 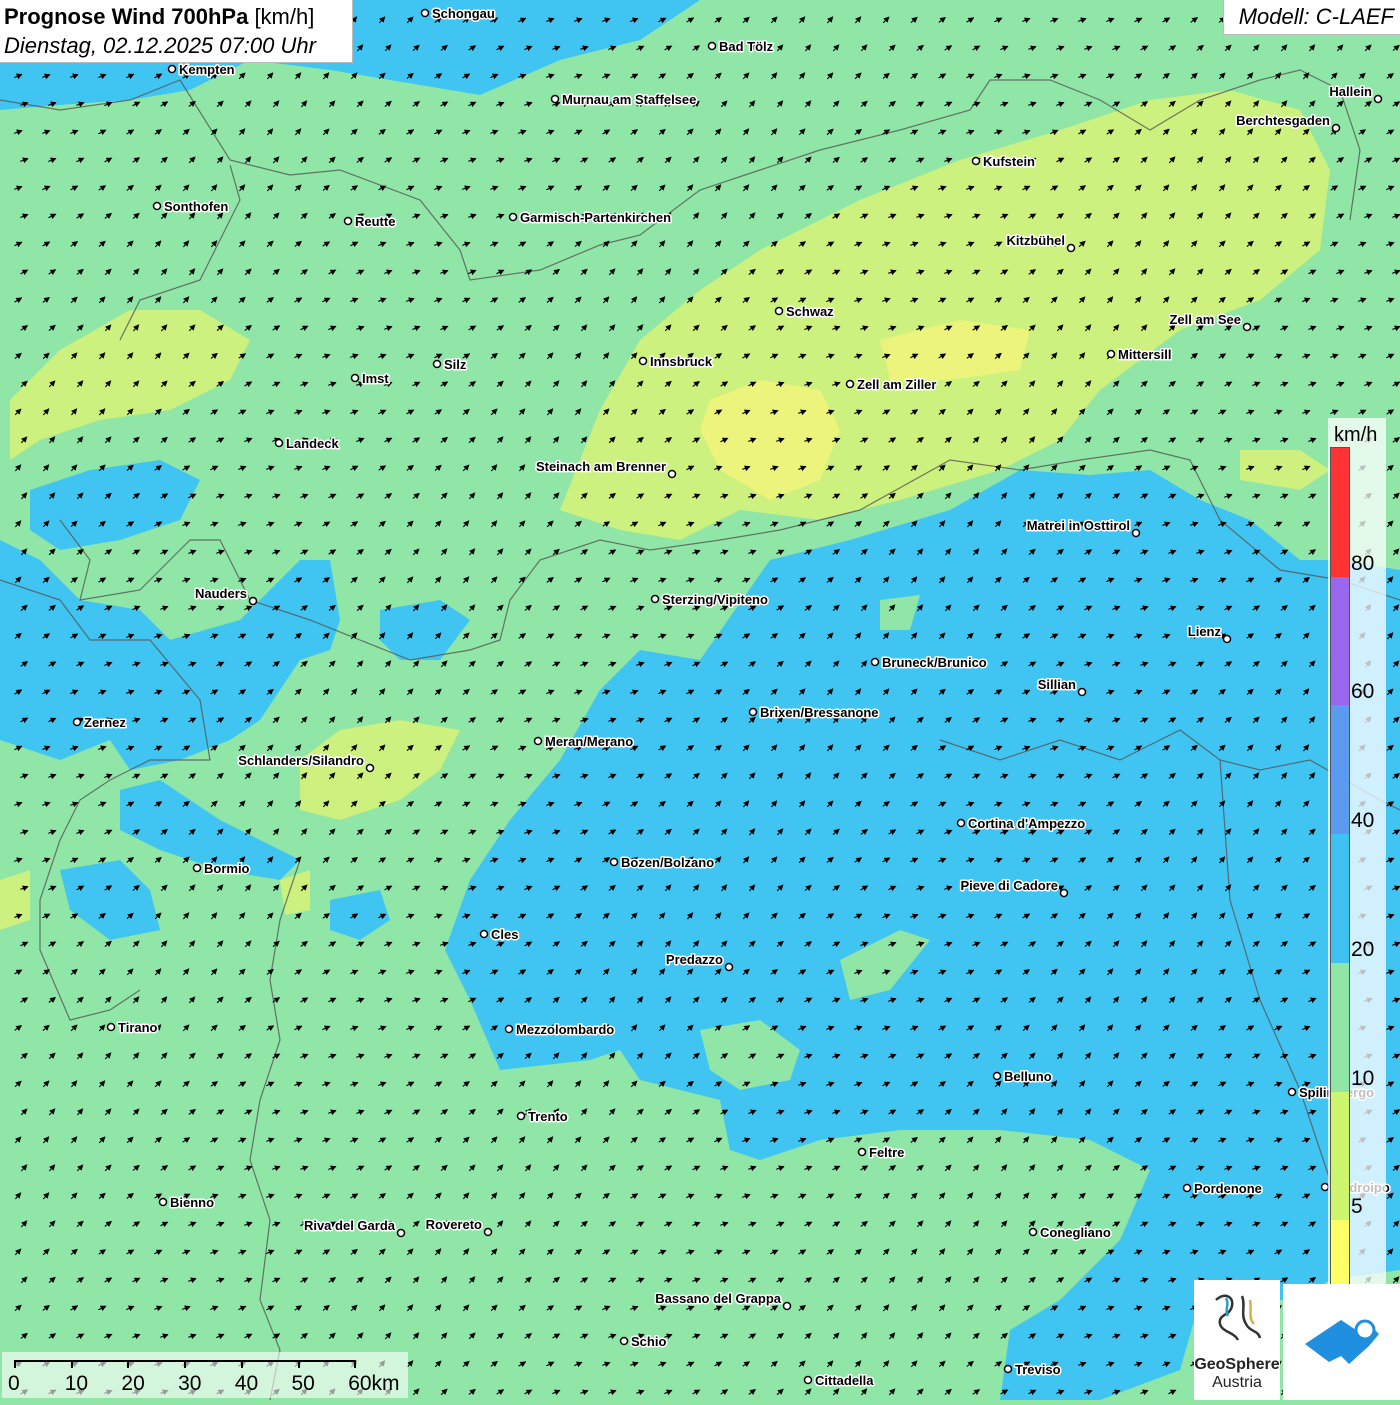 I want to click on city-marker: Landeck, so click(x=307, y=444).